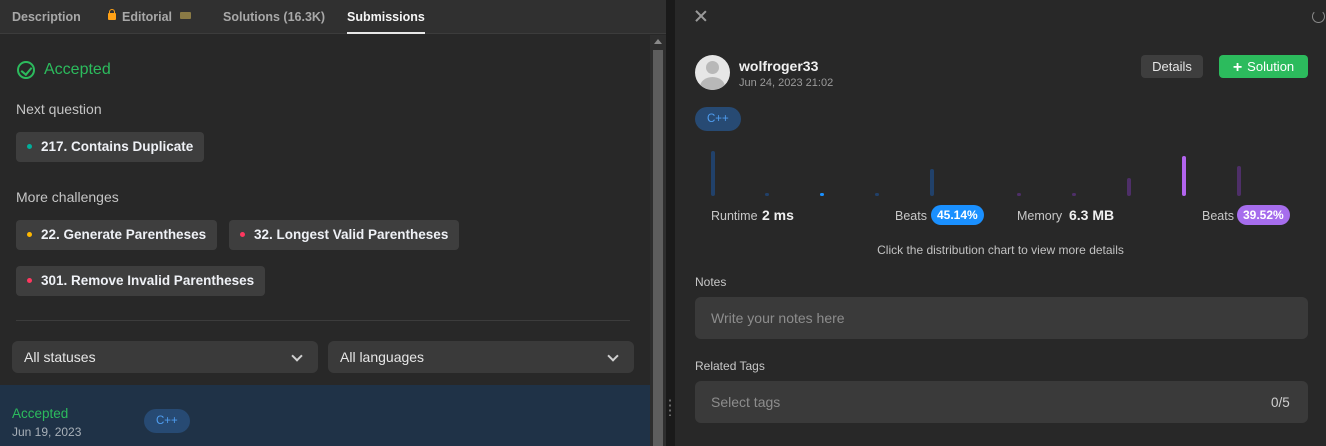 This screenshot has width=1326, height=446. What do you see at coordinates (734, 216) in the screenshot?
I see `runtime-label: Runtime` at bounding box center [734, 216].